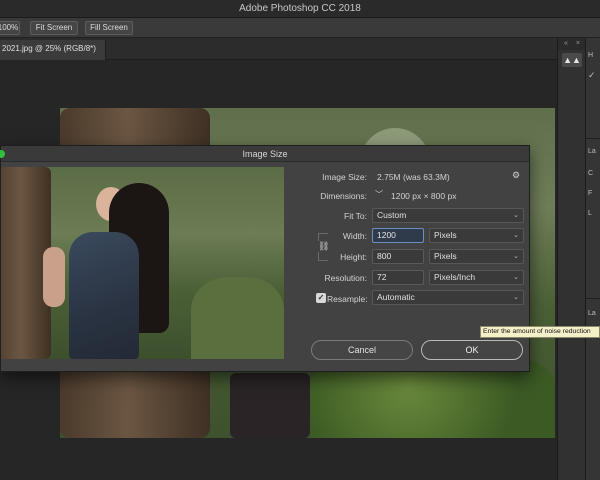 This screenshot has width=600, height=480. I want to click on document-tab: 2021.jpg @ 25% (RGB/8*), so click(53, 50).